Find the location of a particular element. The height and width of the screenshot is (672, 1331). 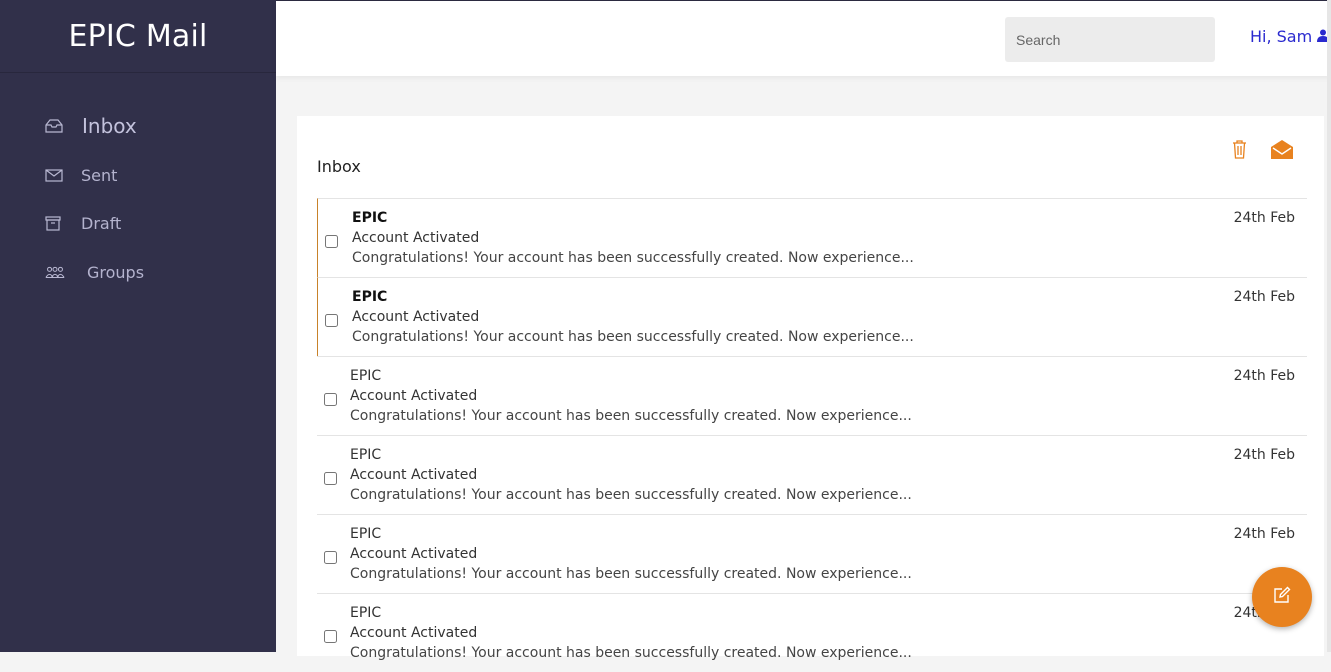

sidebar-item-groups: Groups is located at coordinates (94, 272).